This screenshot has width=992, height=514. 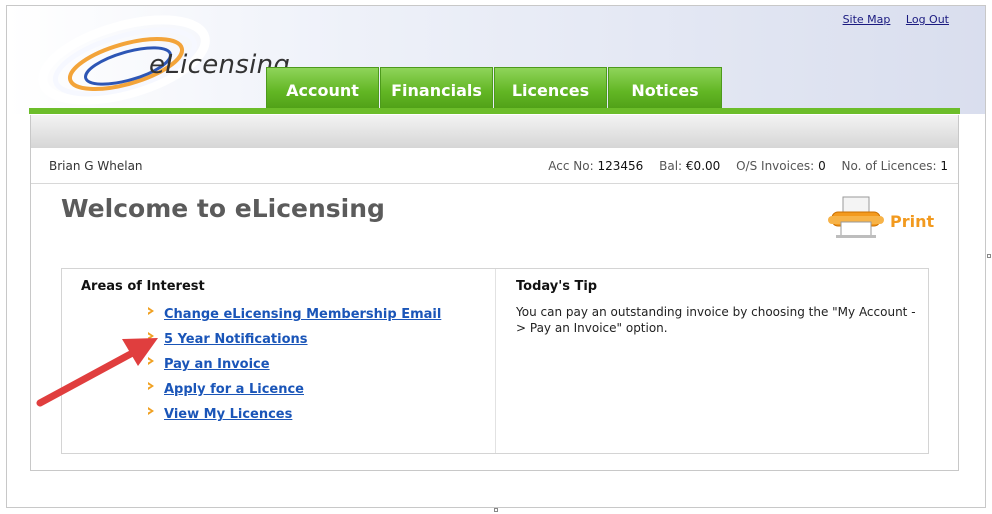 I want to click on log-out-link: Log Out, so click(x=927, y=19).